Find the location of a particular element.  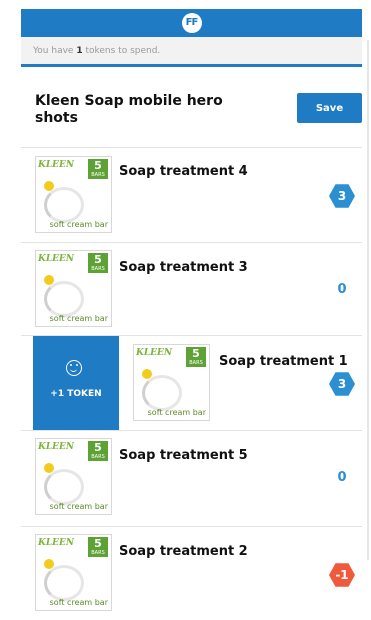

top-bar: FF is located at coordinates (191, 23).